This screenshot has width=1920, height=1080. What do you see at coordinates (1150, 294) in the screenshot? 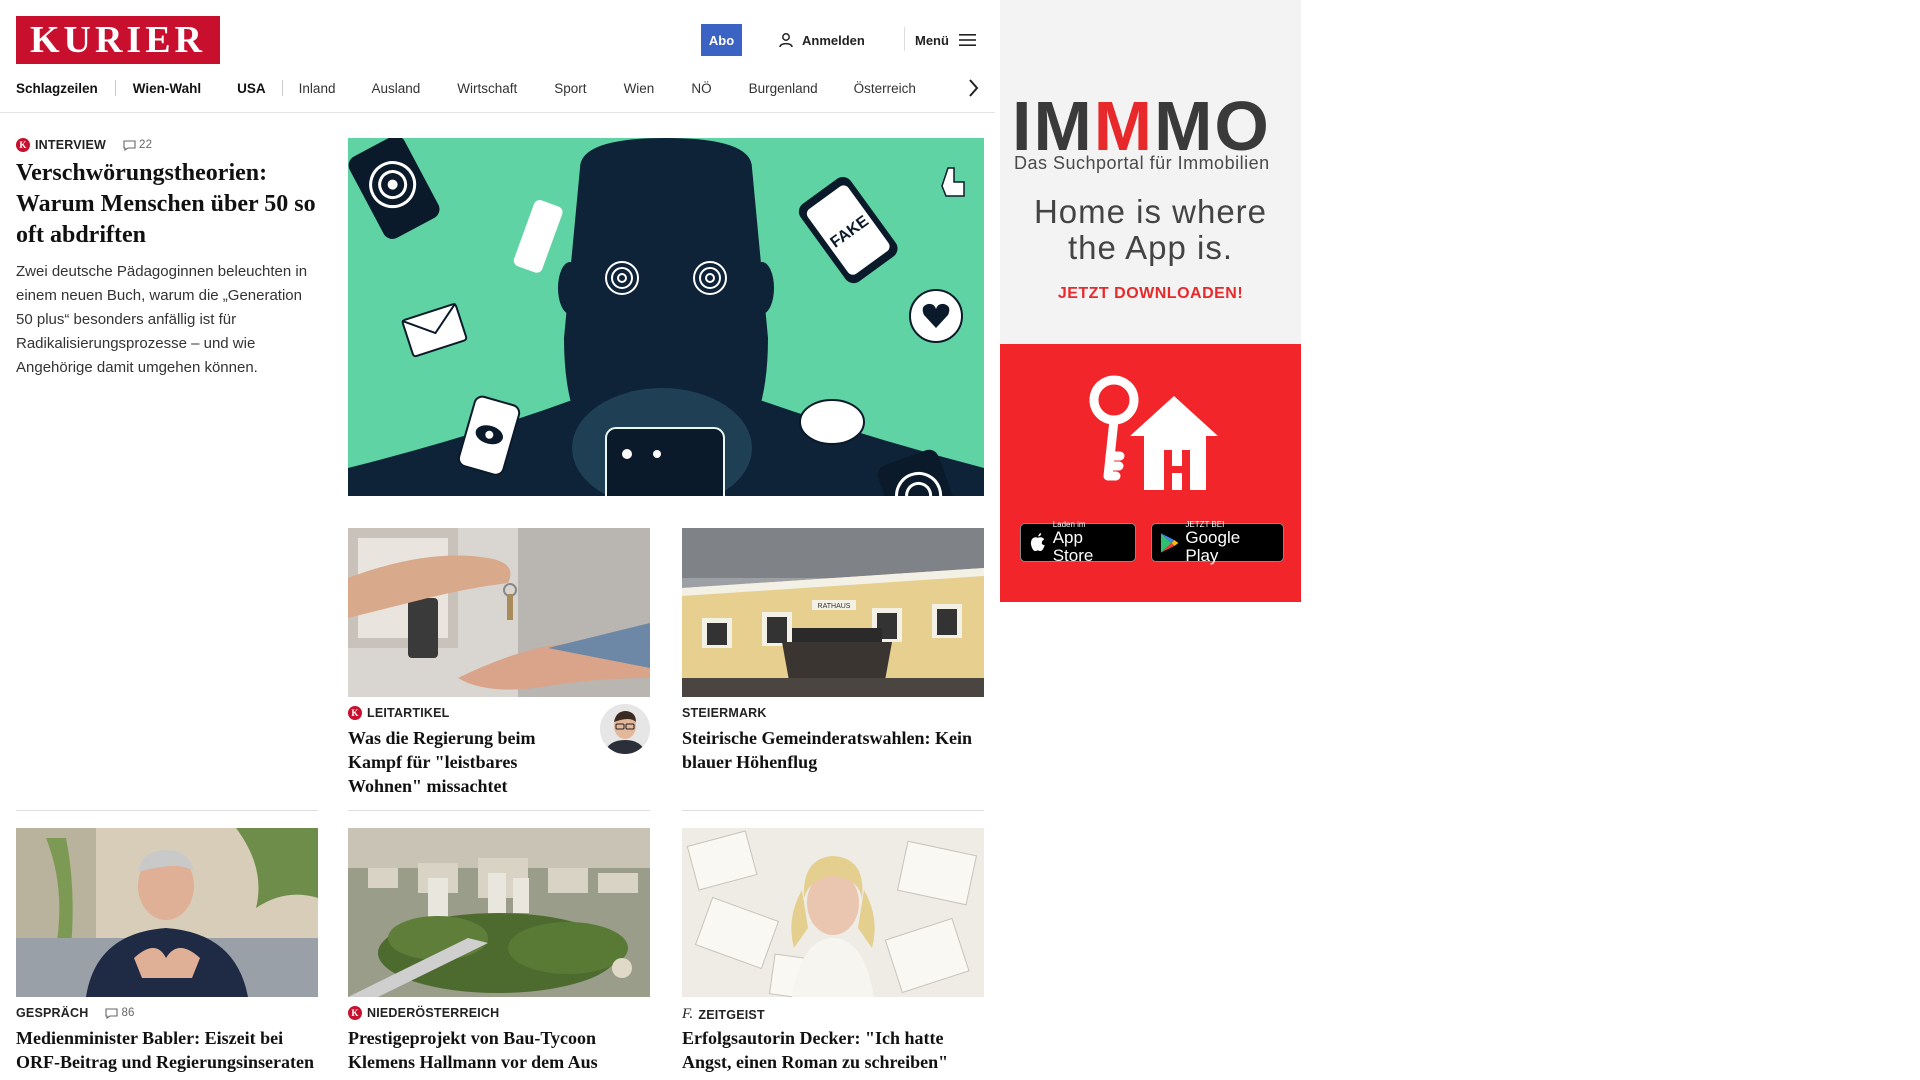
I see `ad-download-cta: JETZT DOWNLOADEN!` at bounding box center [1150, 294].